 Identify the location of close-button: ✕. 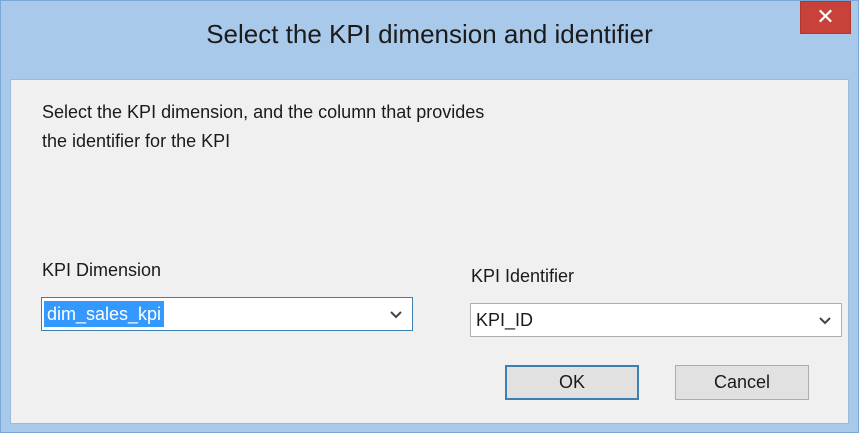
(825, 17).